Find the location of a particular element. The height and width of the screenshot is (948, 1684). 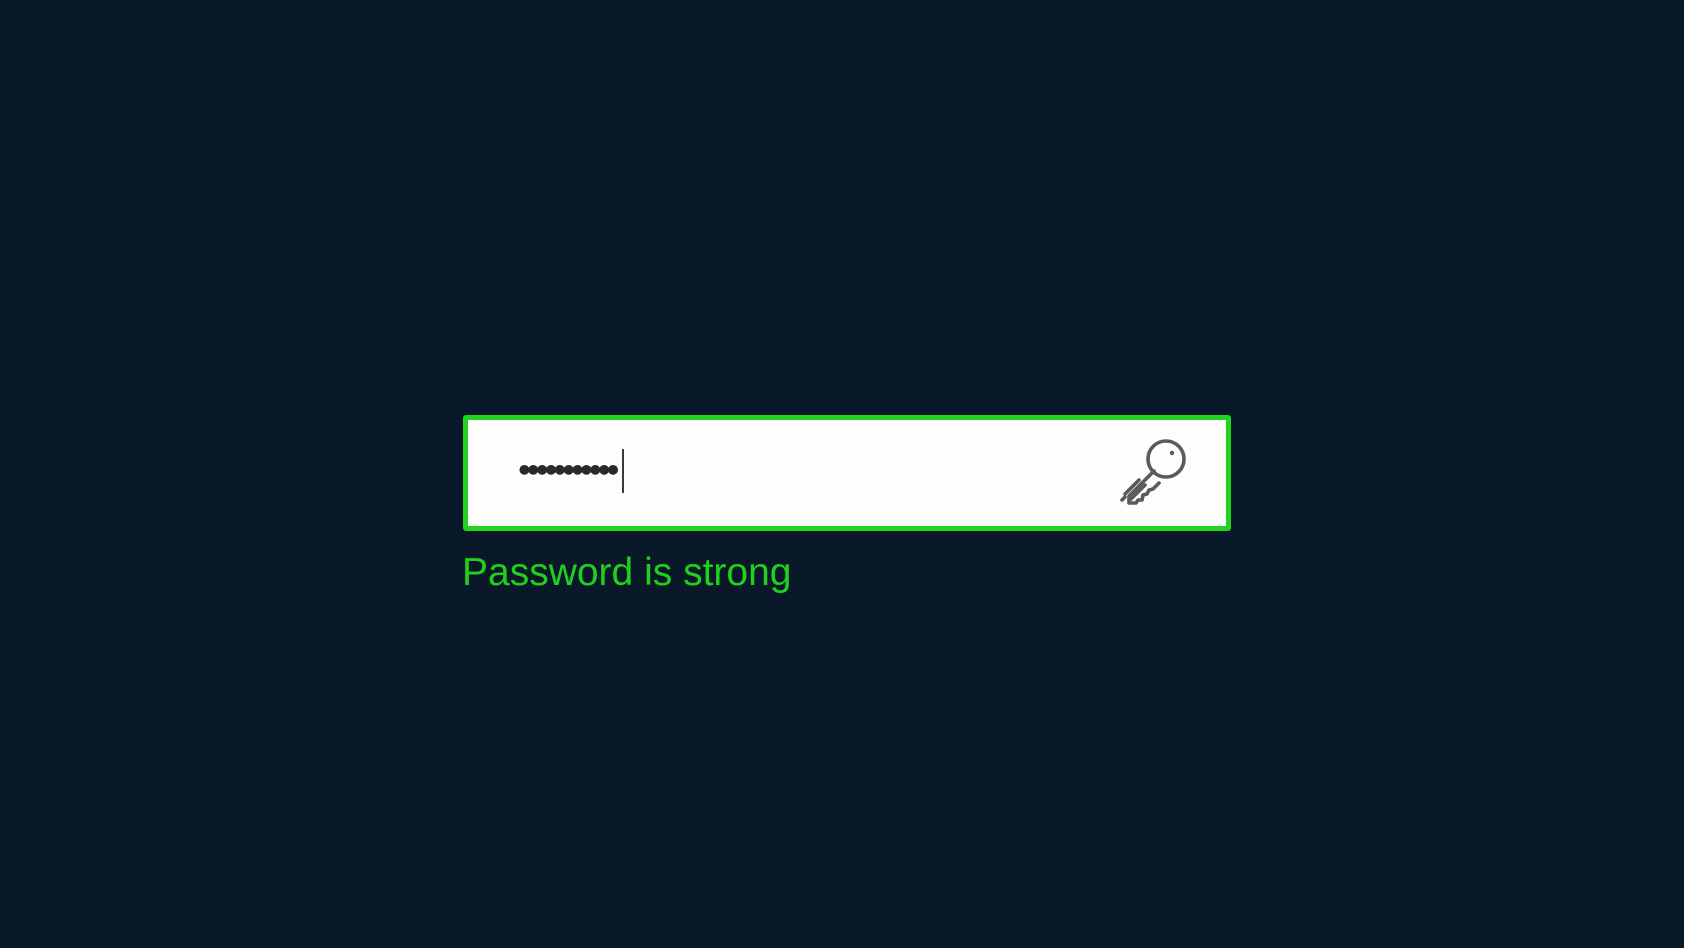

key-icon is located at coordinates (1155, 474).